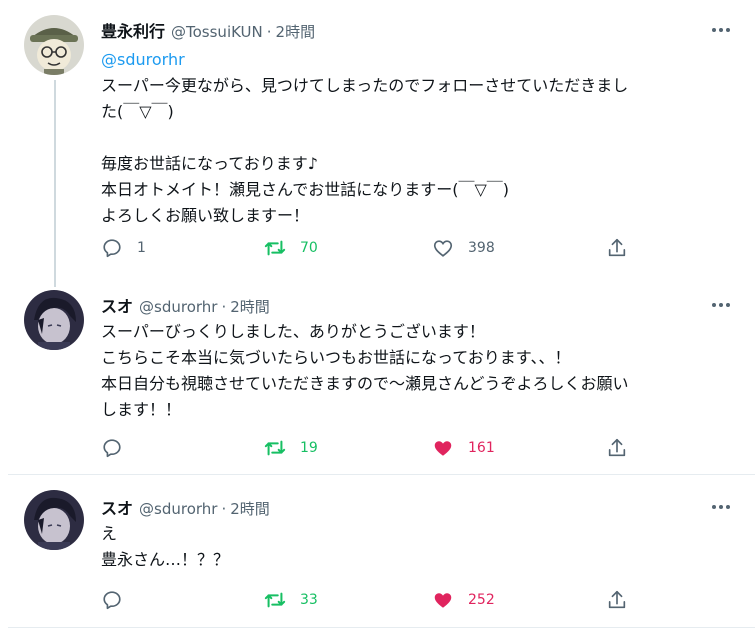 The height and width of the screenshot is (631, 755). What do you see at coordinates (205, 215) in the screenshot?
I see `tweet-line: よろしくお願い致しますー！` at bounding box center [205, 215].